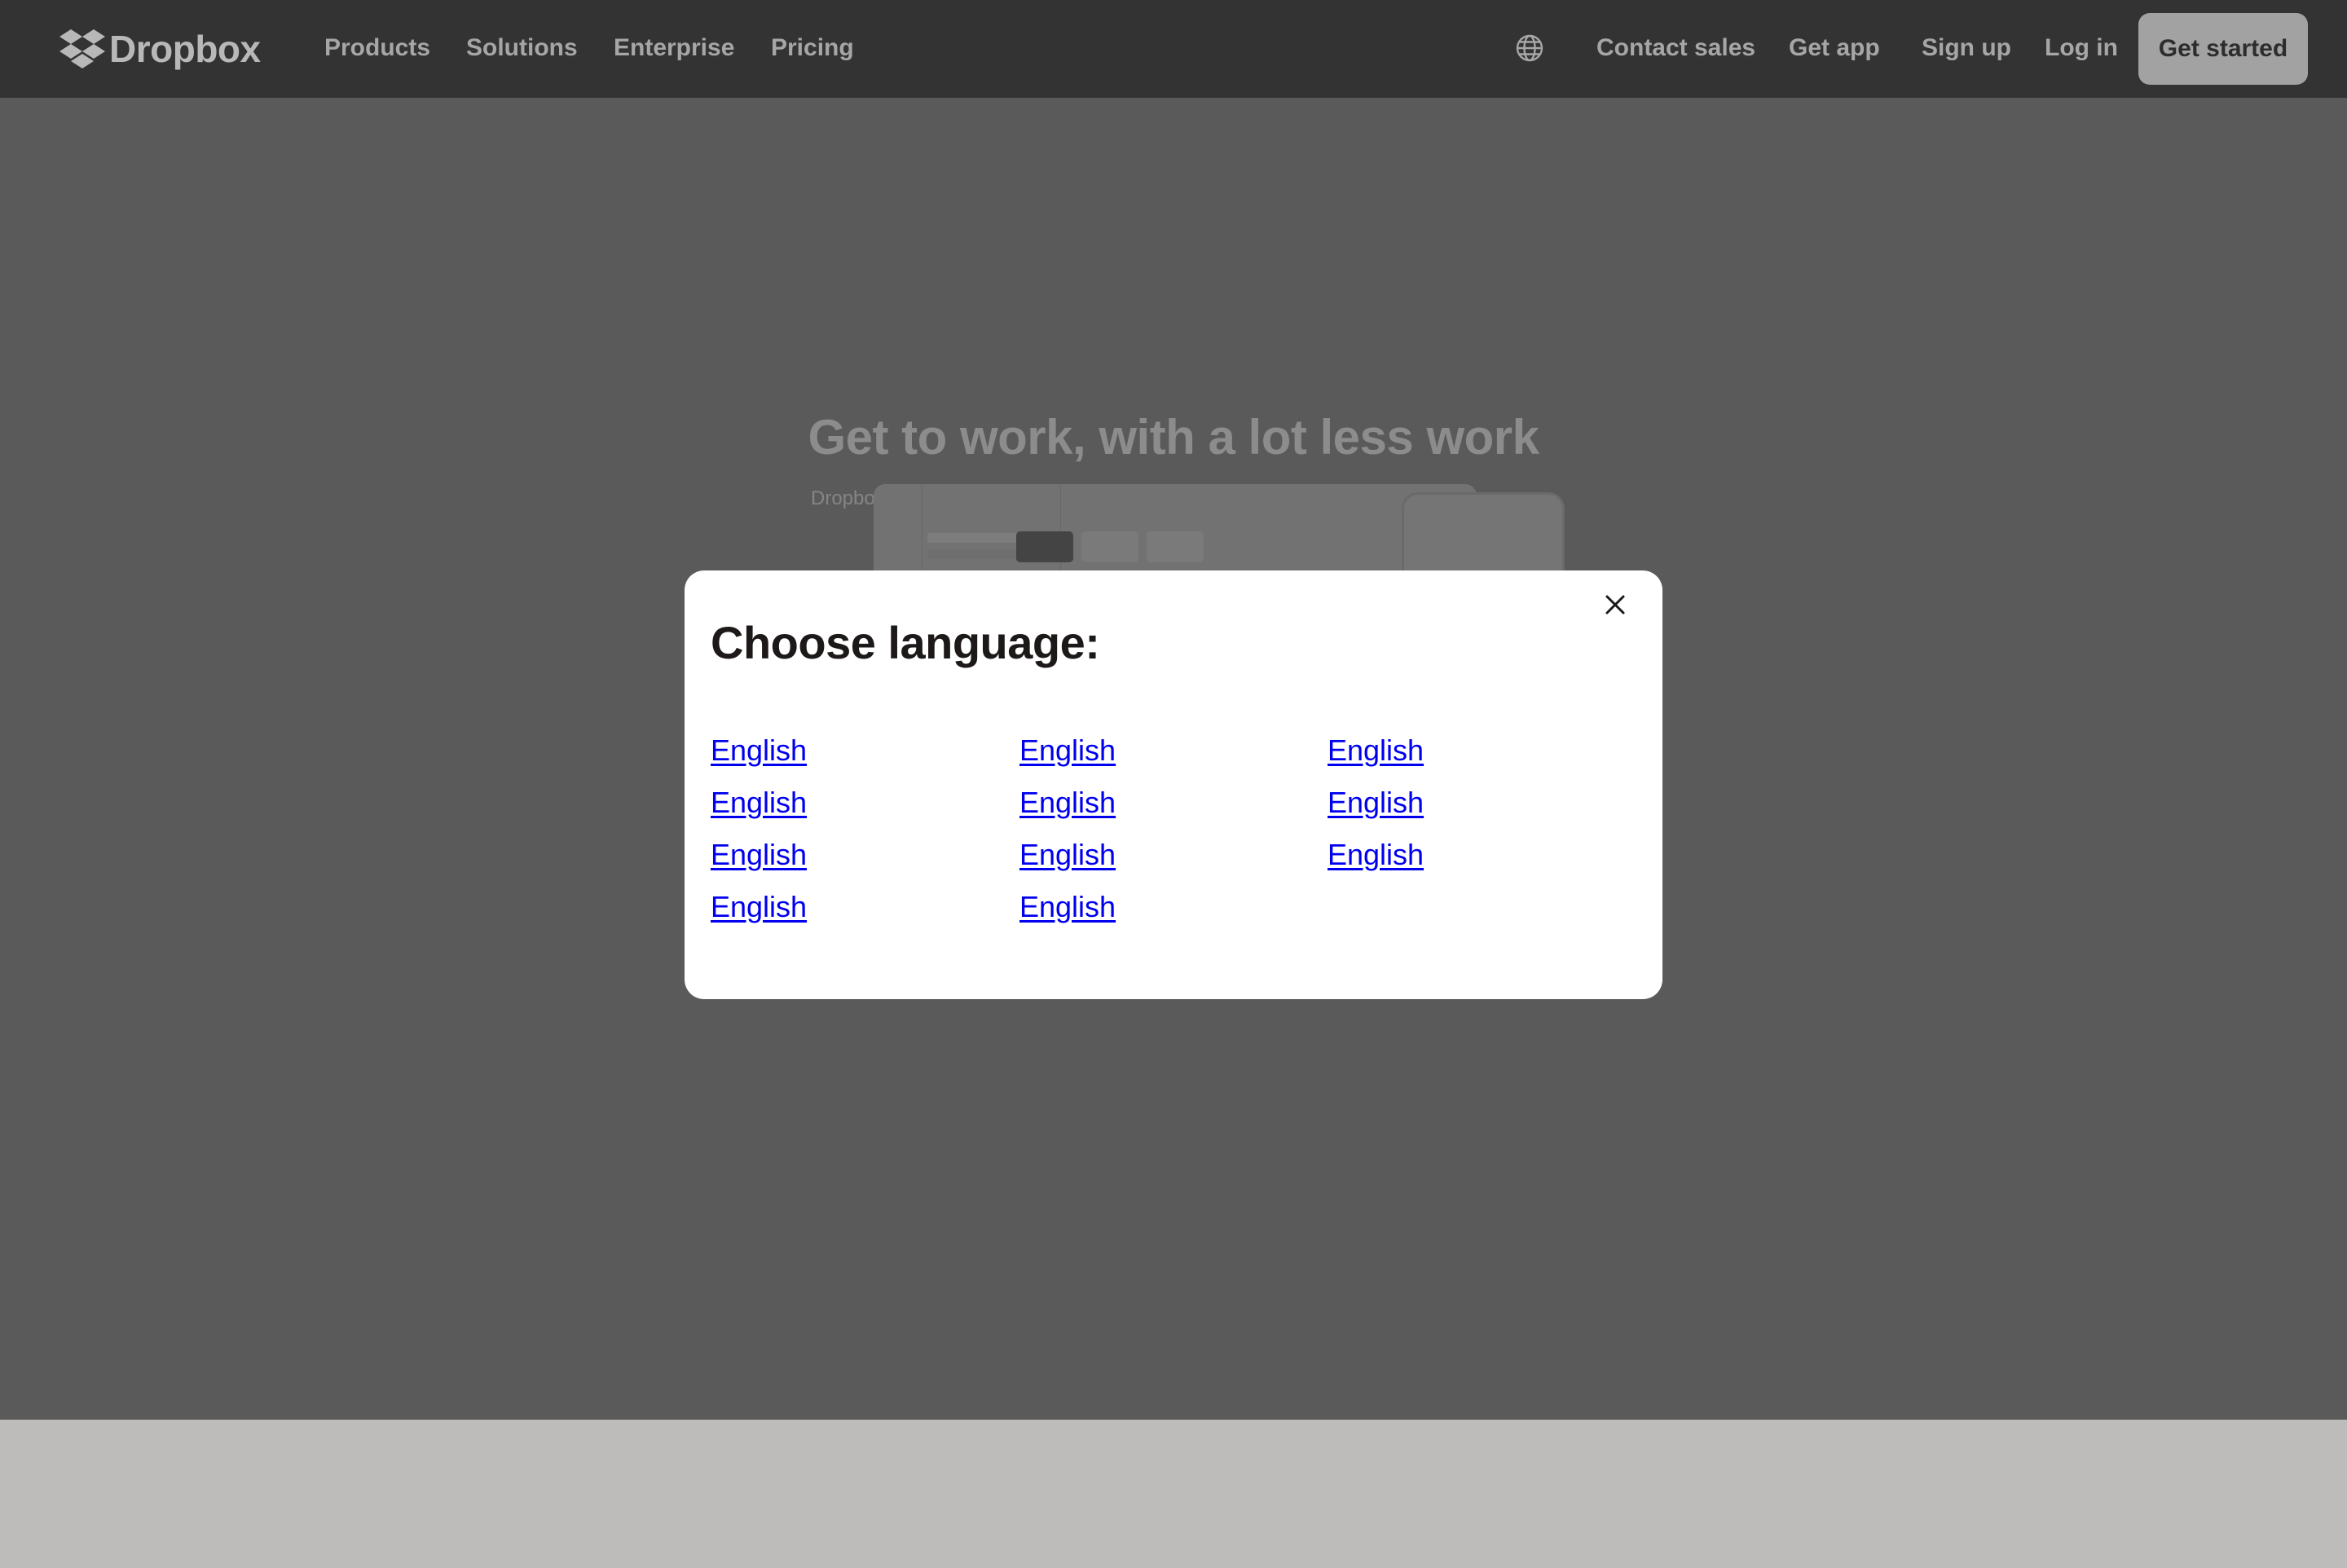 The image size is (2347, 1568). I want to click on log-in-link: Log in, so click(2081, 48).